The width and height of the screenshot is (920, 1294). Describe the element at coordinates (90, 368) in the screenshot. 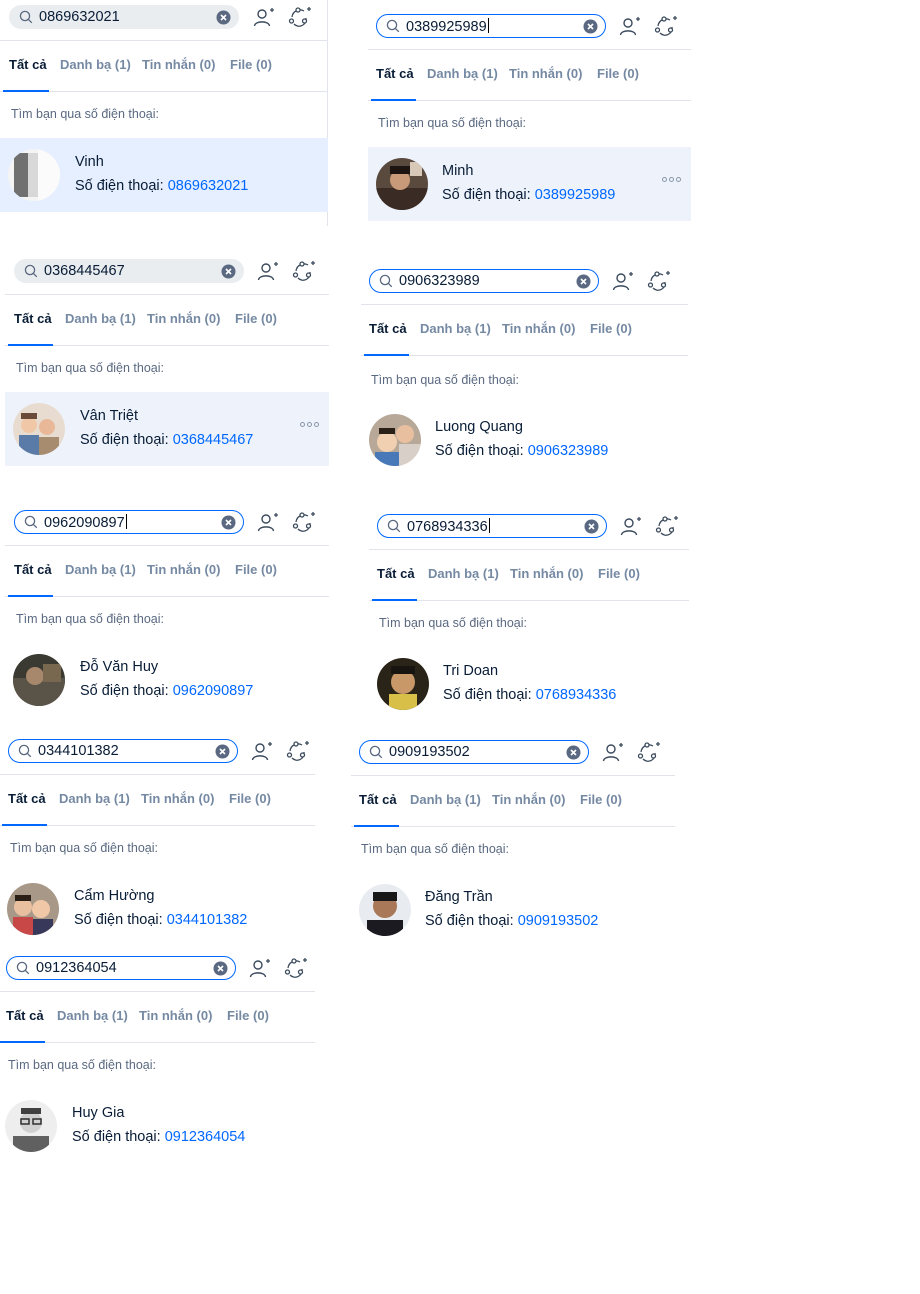

I see `search-hint: Tìm bạn qua số điện thoại:` at that location.